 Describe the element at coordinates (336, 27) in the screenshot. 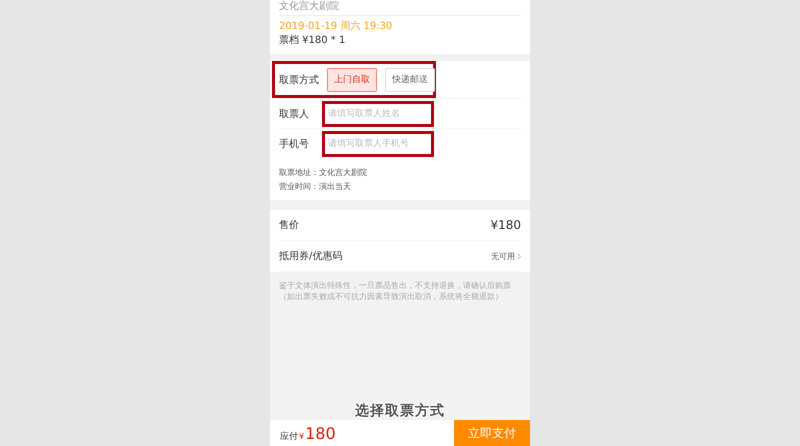

I see `show-time: 2019-01-19 周六 19:30` at that location.